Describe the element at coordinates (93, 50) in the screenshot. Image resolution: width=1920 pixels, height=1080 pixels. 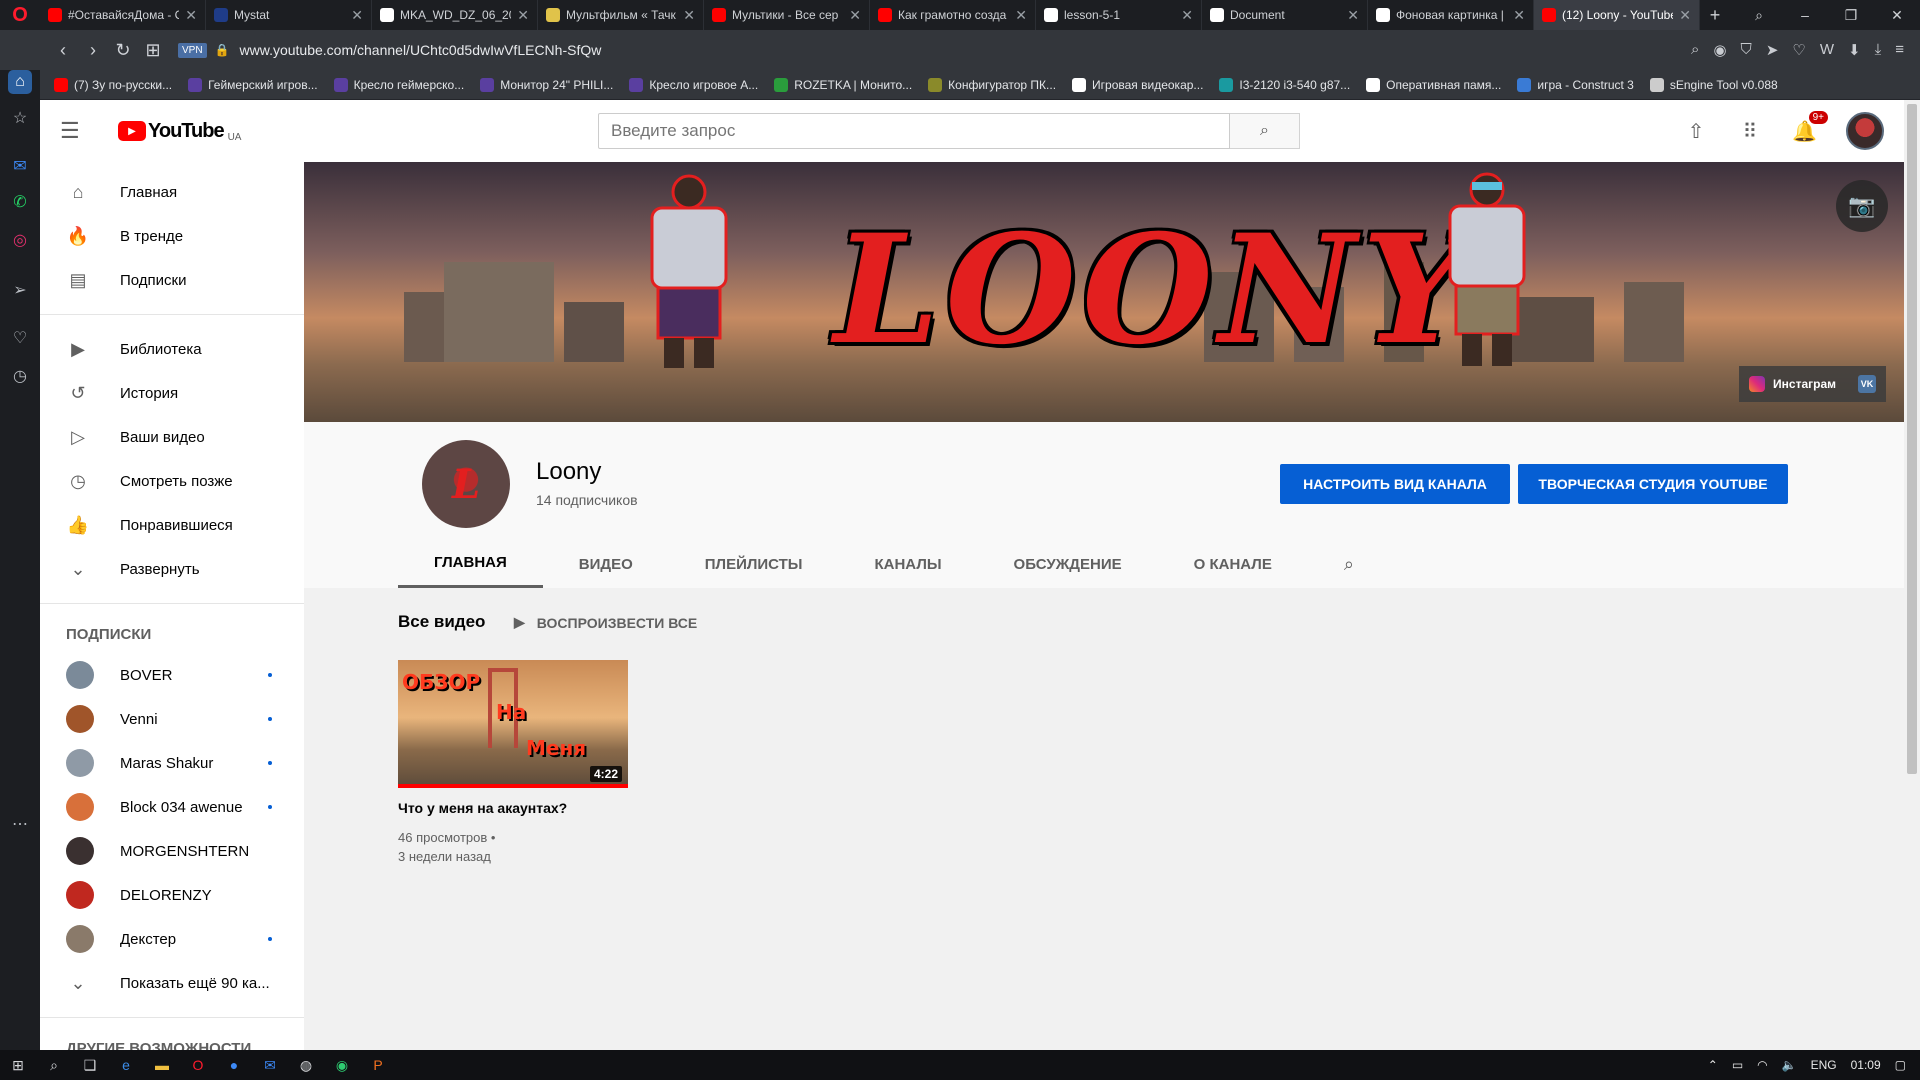
I see `forward-icon: ›` at that location.